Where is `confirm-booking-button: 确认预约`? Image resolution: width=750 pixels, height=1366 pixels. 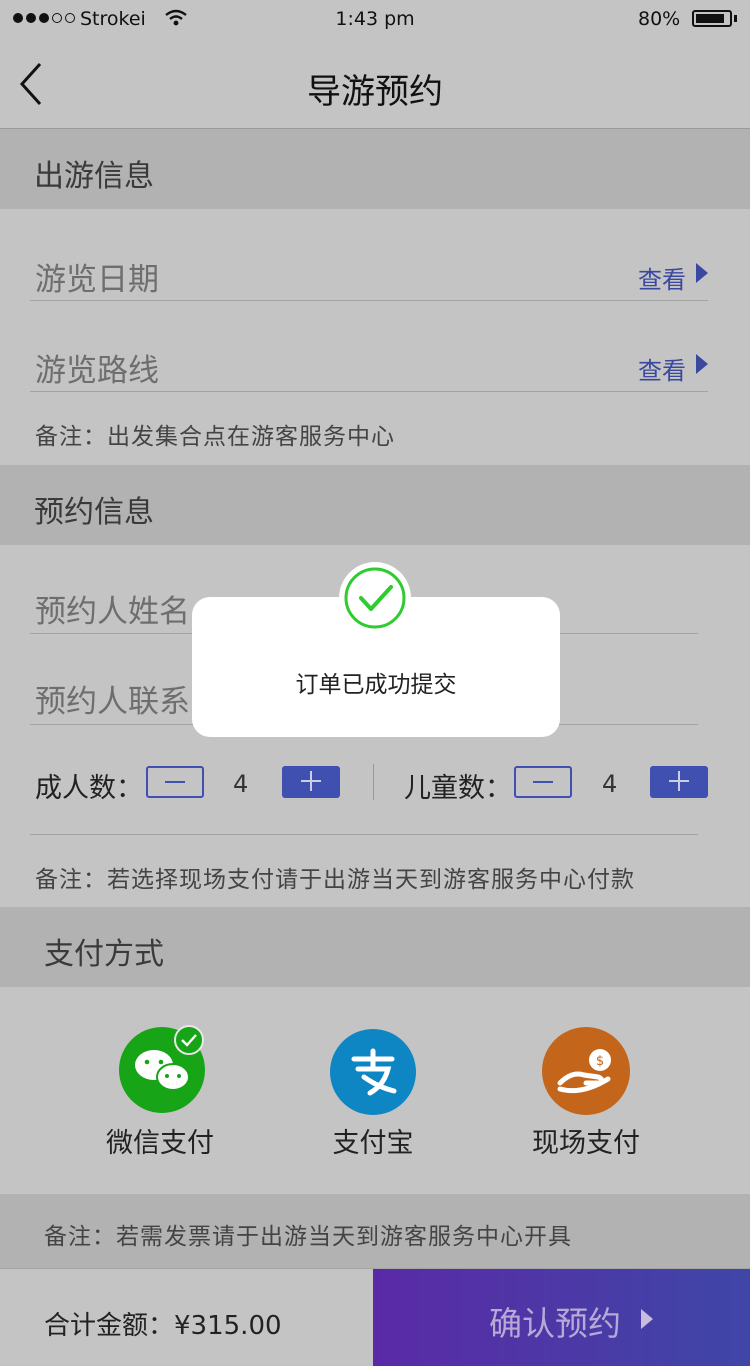 confirm-booking-button: 确认预约 is located at coordinates (561, 1317).